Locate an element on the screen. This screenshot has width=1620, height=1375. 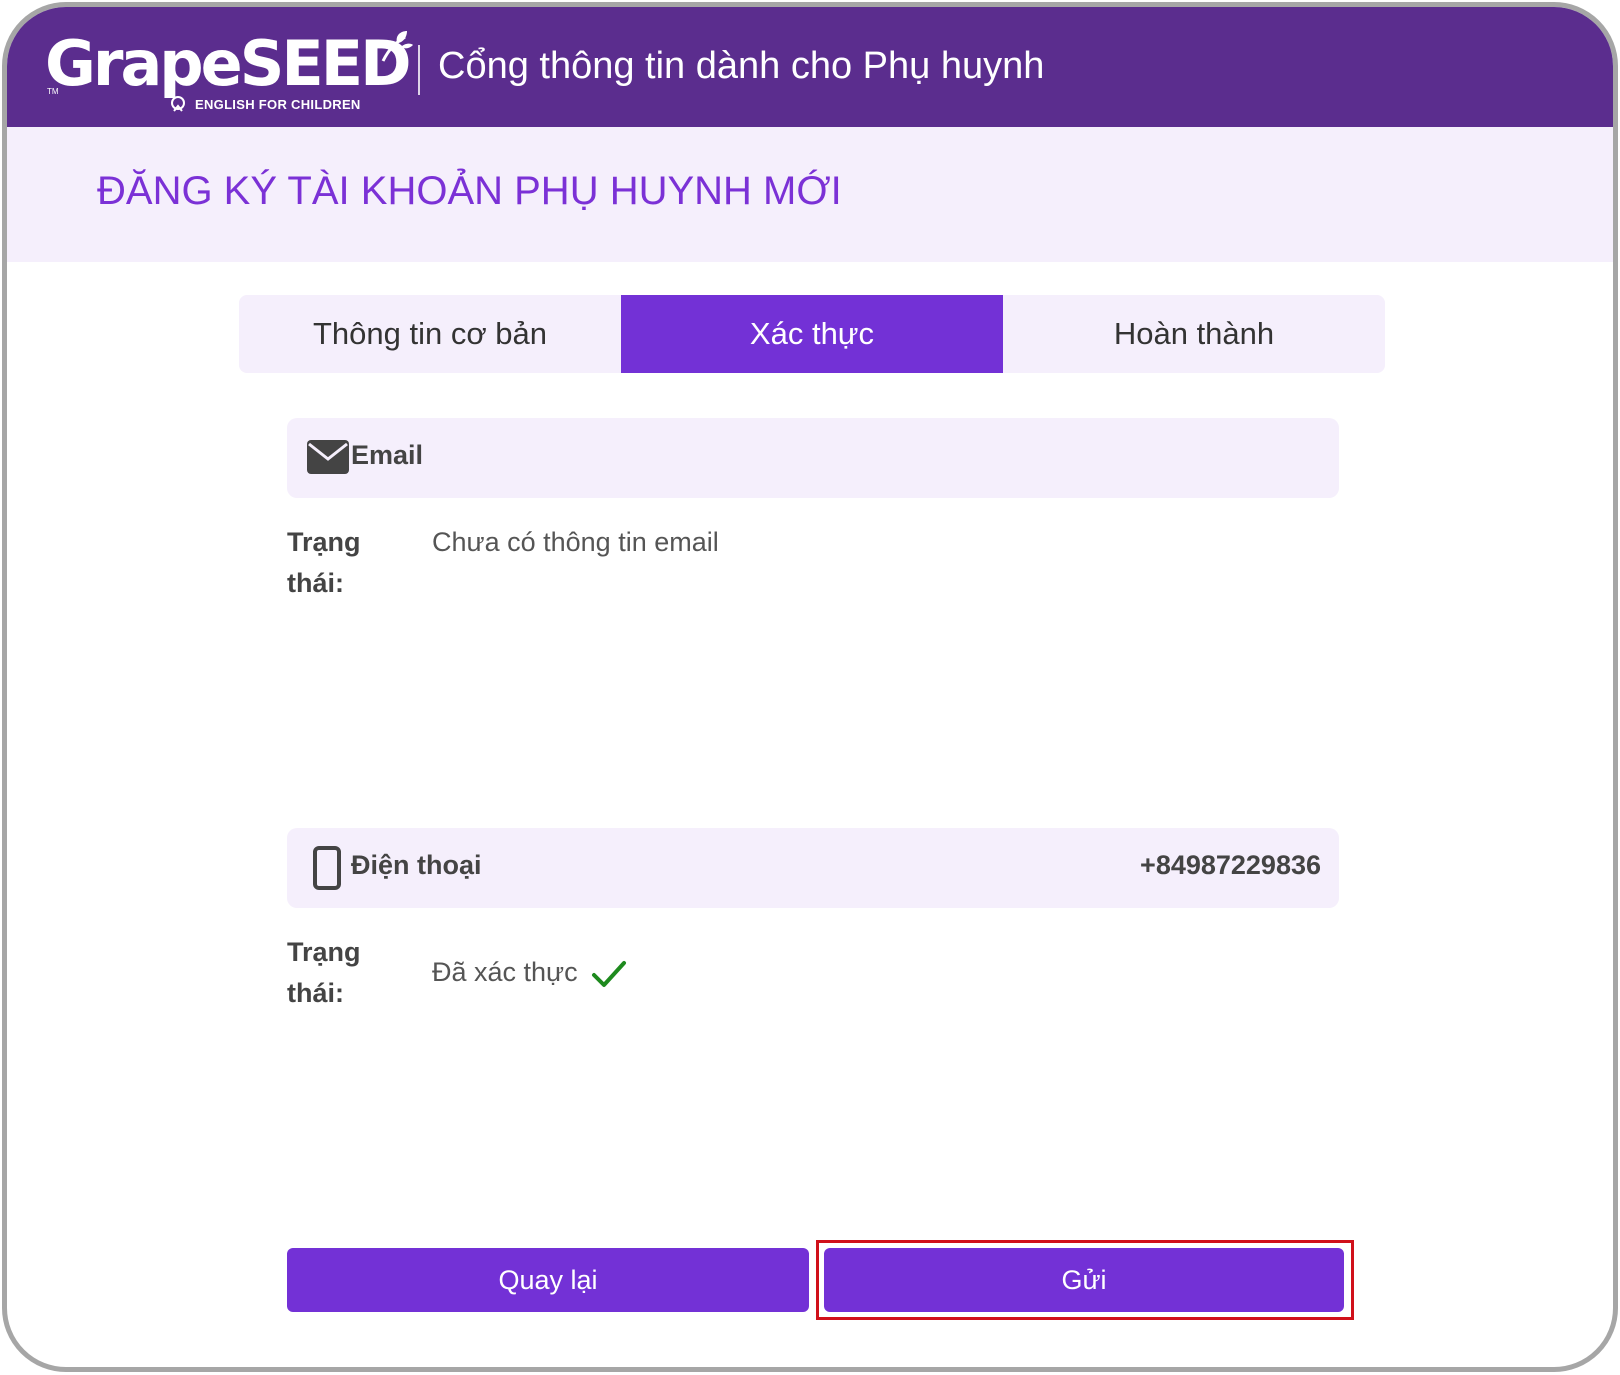
email-status-text: Chưa có thông tin email is located at coordinates (575, 542).